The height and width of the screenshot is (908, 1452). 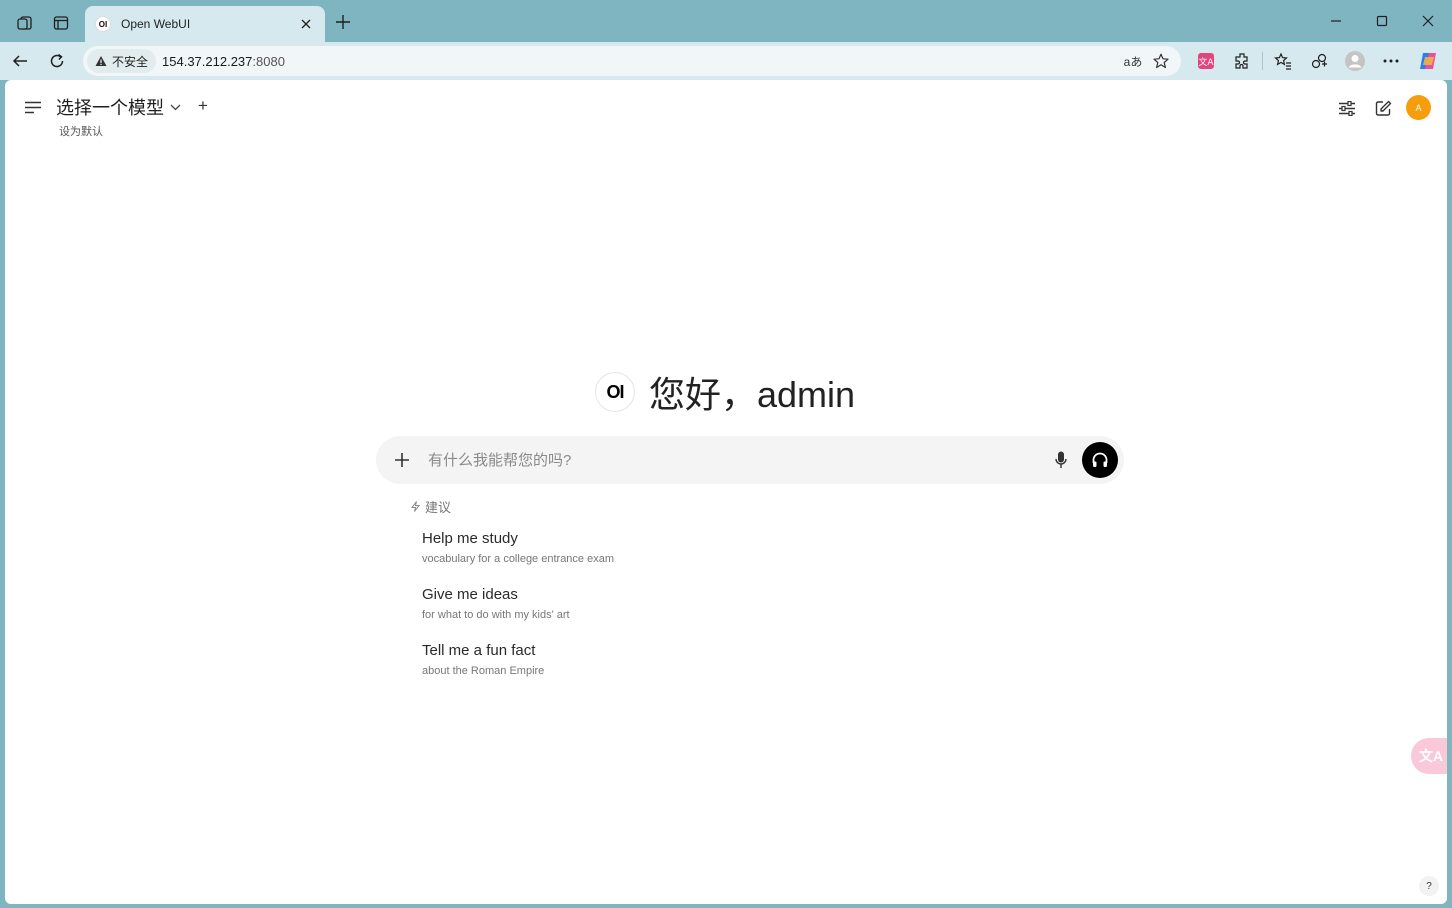 What do you see at coordinates (1418, 107) in the screenshot?
I see `user-avatar: A` at bounding box center [1418, 107].